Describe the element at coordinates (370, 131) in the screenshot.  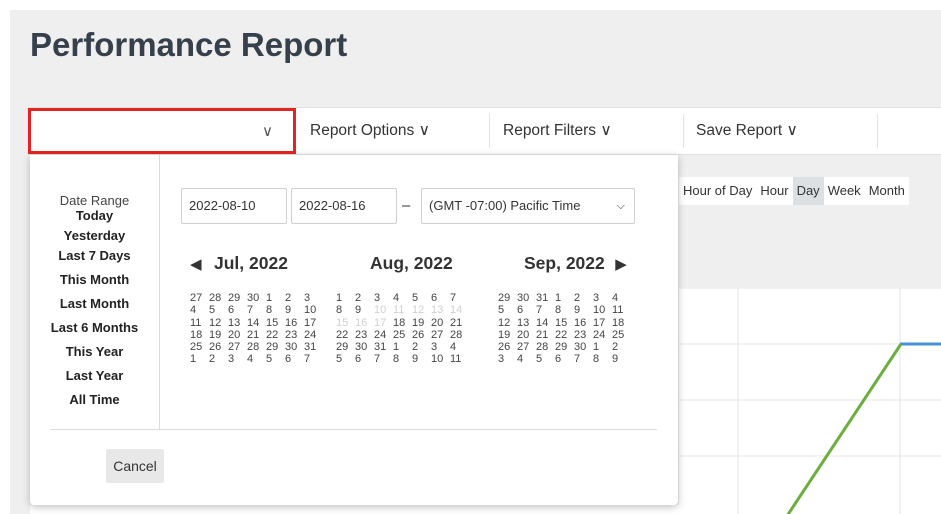
I see `report-options-button: Report Options ∨` at that location.